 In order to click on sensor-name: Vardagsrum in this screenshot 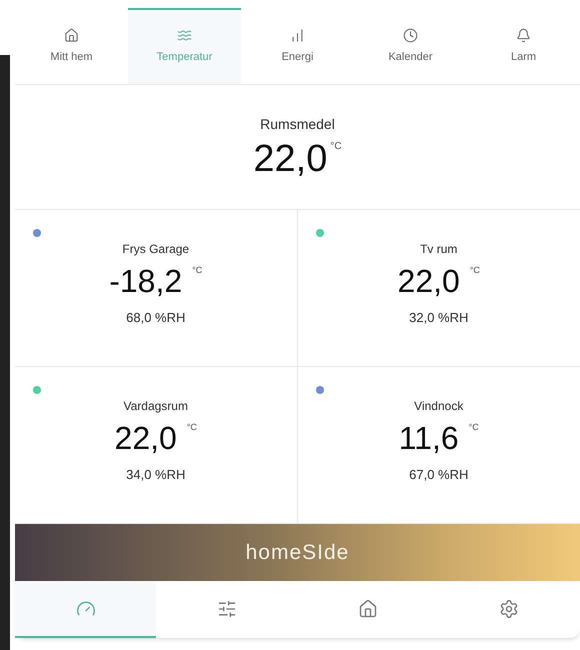, I will do `click(156, 406)`.